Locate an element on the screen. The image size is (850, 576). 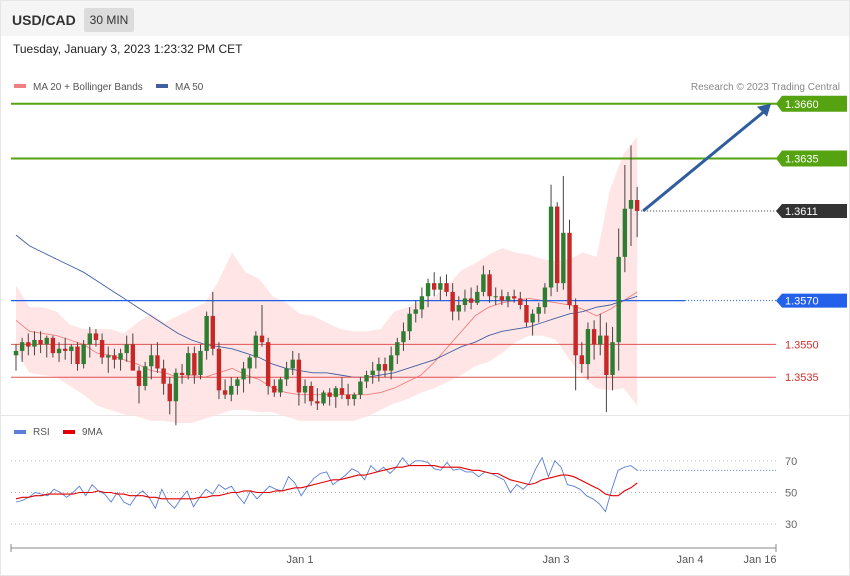
x-tick-label: Jan 1 is located at coordinates (300, 560).